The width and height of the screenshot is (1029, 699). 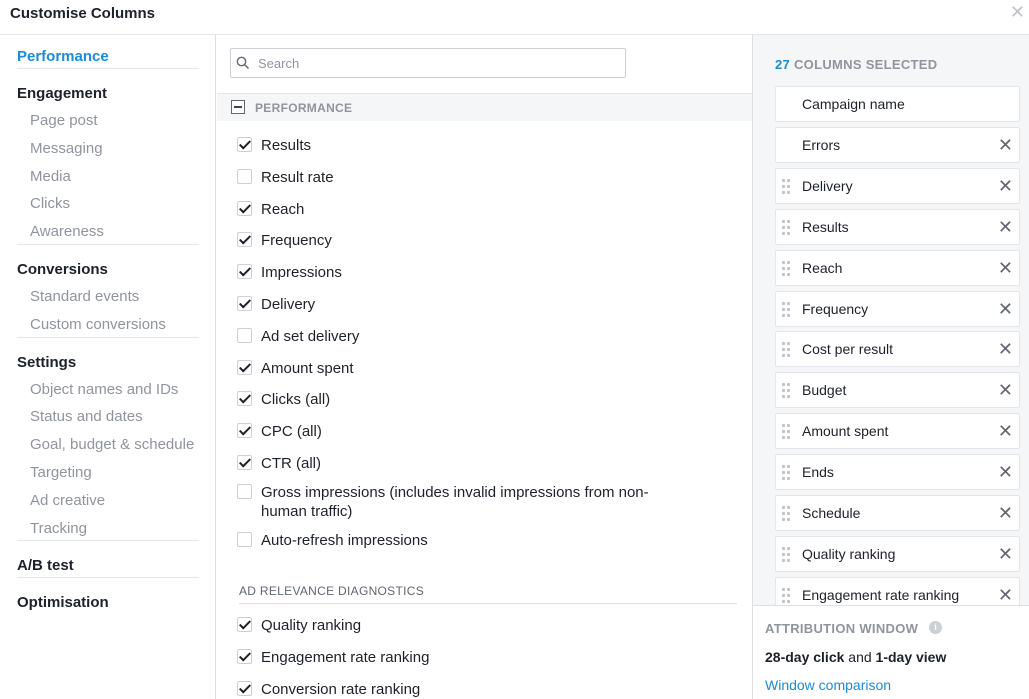 What do you see at coordinates (344, 540) in the screenshot?
I see `option-label: Auto-refresh impressions` at bounding box center [344, 540].